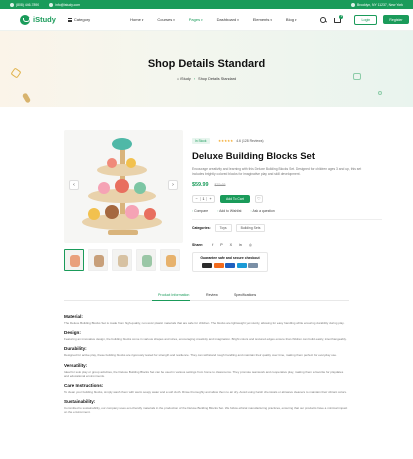 This screenshot has height=459, width=413. What do you see at coordinates (38, 19) in the screenshot?
I see `logo: iStudy` at bounding box center [38, 19].